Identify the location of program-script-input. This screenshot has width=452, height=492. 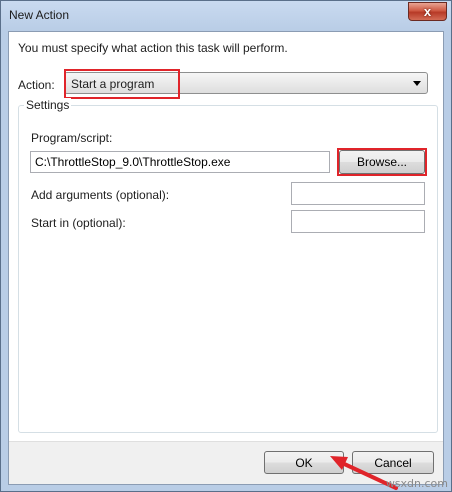
(180, 162).